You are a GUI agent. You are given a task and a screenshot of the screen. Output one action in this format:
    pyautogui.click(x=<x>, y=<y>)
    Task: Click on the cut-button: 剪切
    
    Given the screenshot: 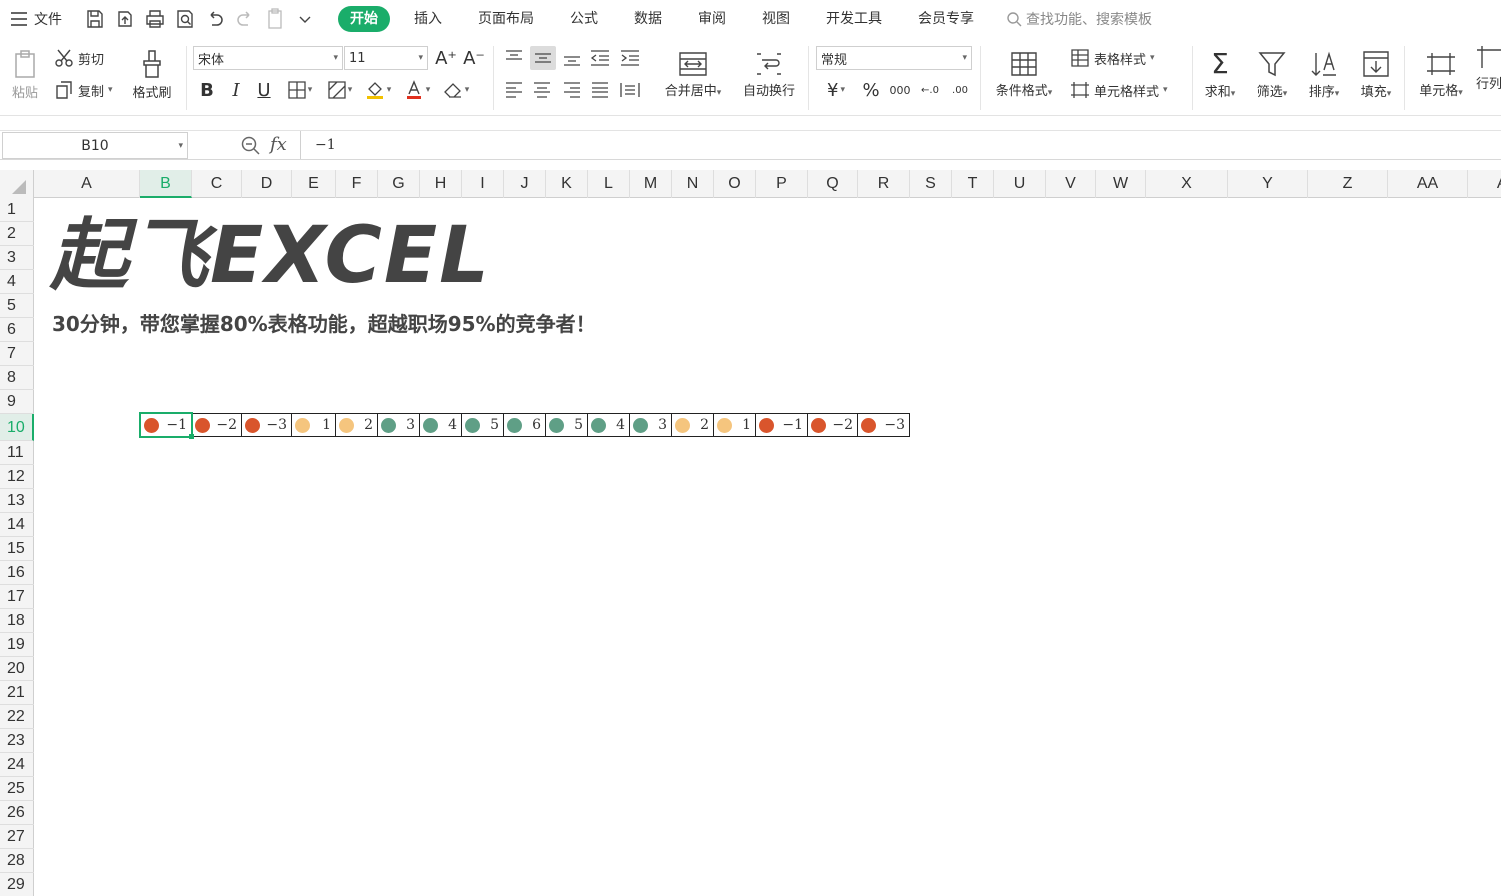 What is the action you would take?
    pyautogui.click(x=79, y=58)
    